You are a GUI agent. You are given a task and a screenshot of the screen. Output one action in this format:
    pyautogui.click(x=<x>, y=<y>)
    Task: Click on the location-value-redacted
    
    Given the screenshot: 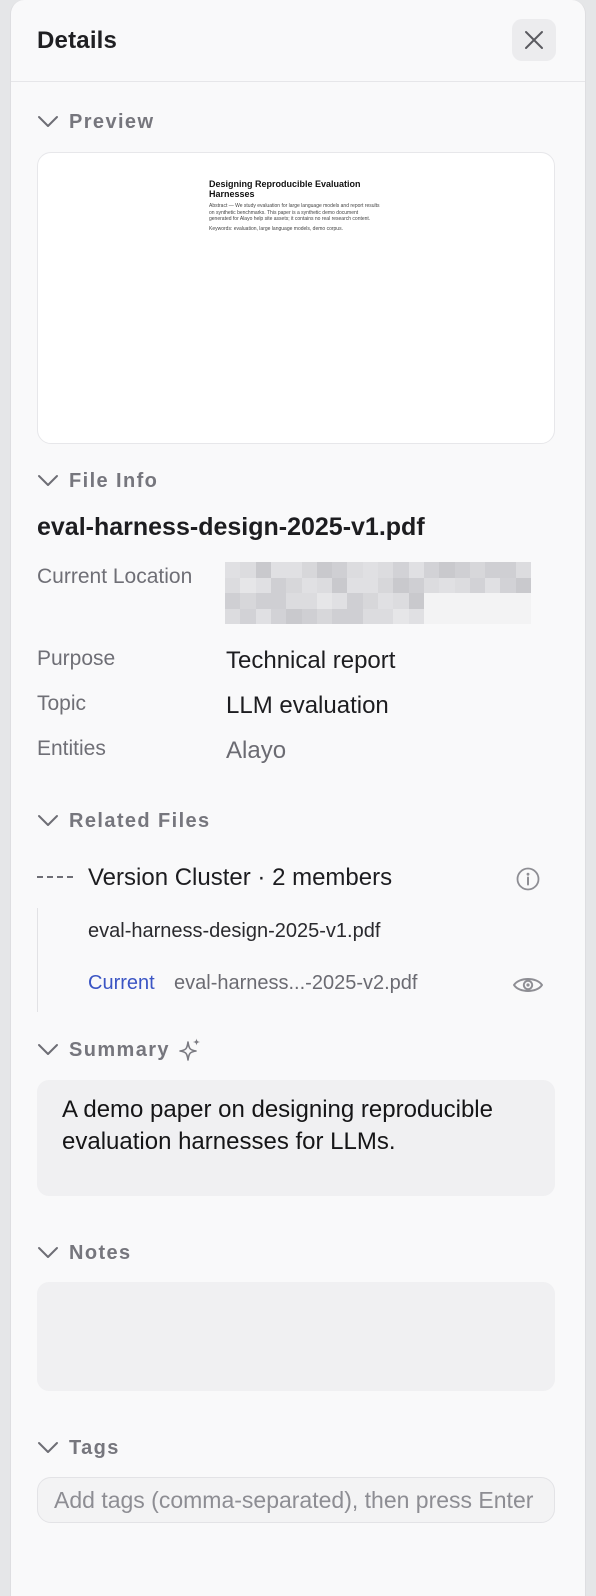 What is the action you would take?
    pyautogui.click(x=378, y=593)
    